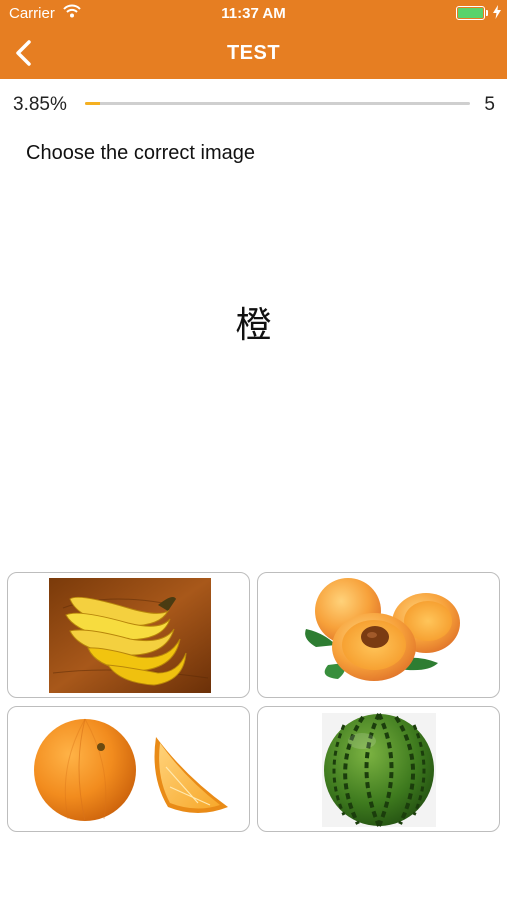 The width and height of the screenshot is (507, 900). Describe the element at coordinates (497, 14) in the screenshot. I see `charging-icon` at that location.